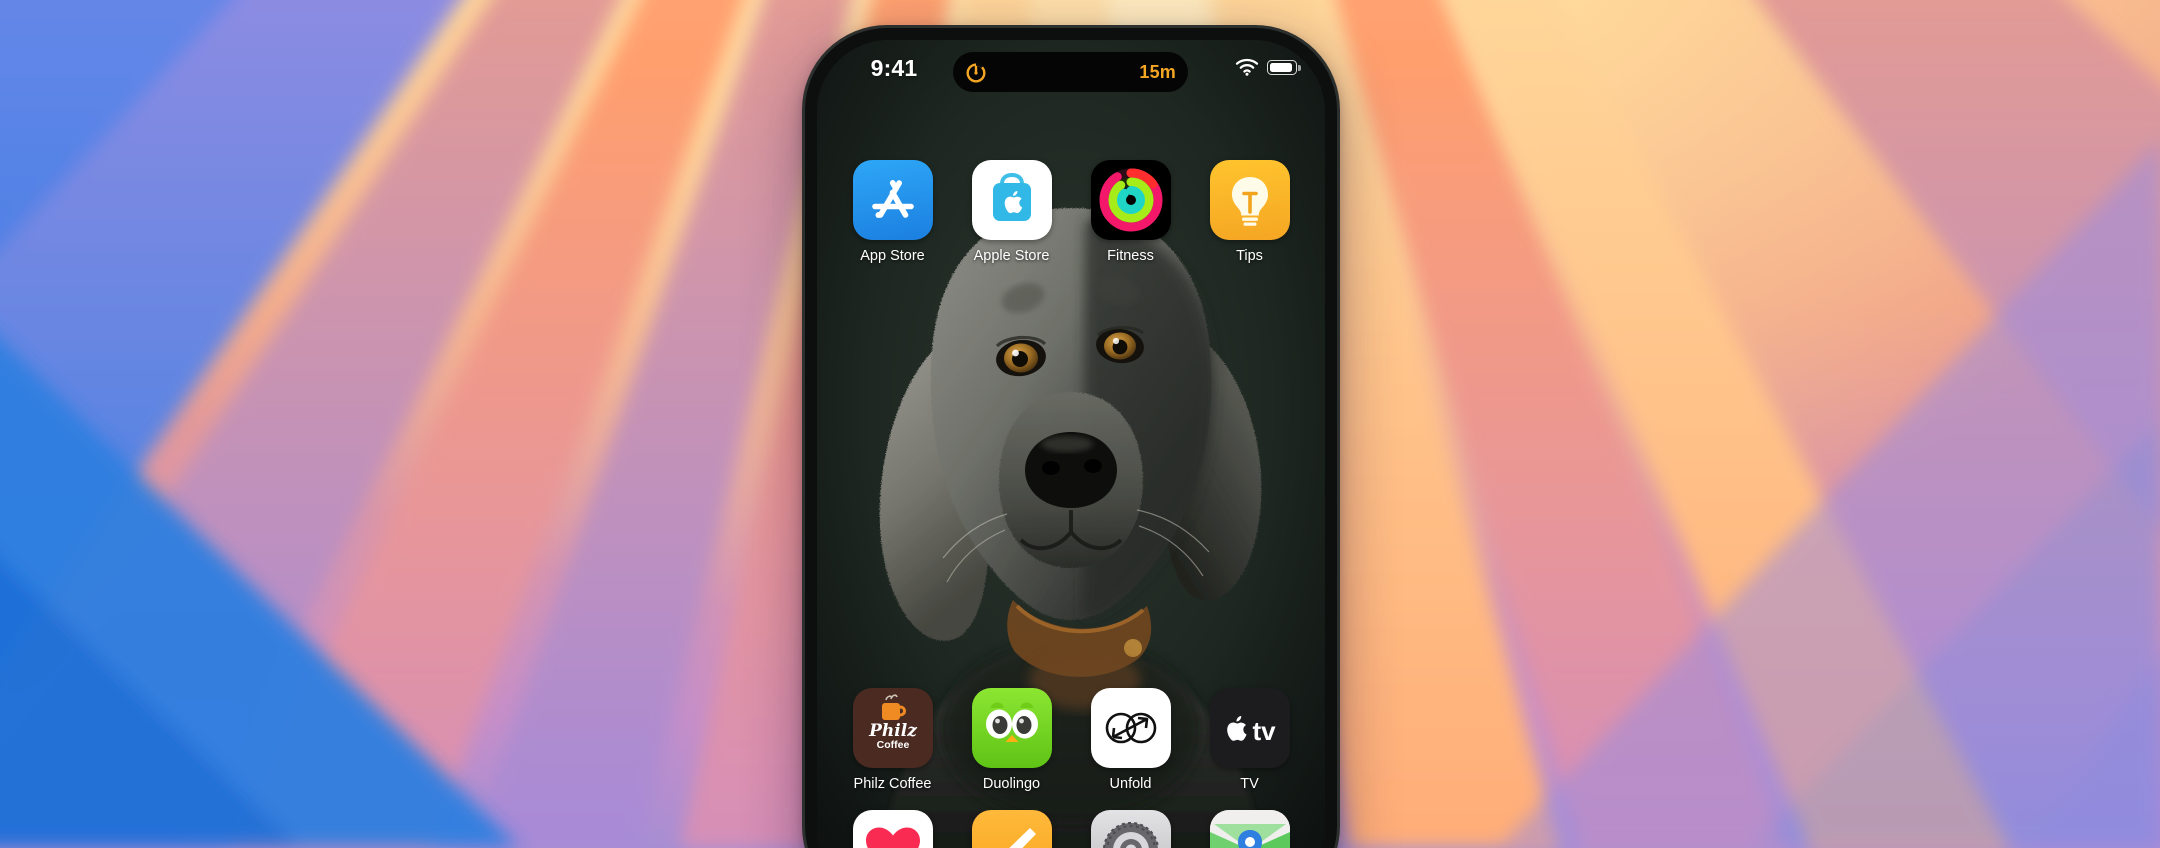 Image resolution: width=2160 pixels, height=848 pixels. I want to click on timer-icon, so click(976, 72).